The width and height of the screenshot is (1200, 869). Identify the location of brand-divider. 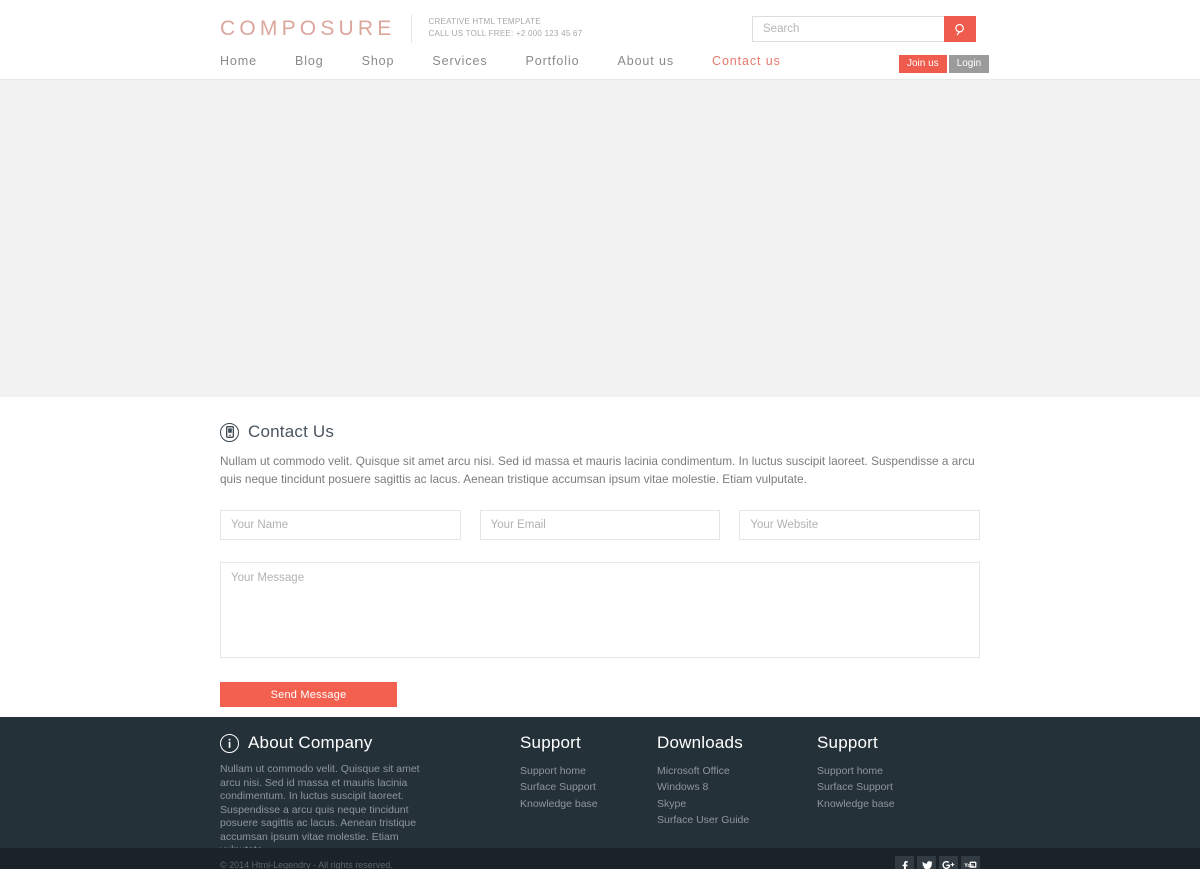
(412, 29).